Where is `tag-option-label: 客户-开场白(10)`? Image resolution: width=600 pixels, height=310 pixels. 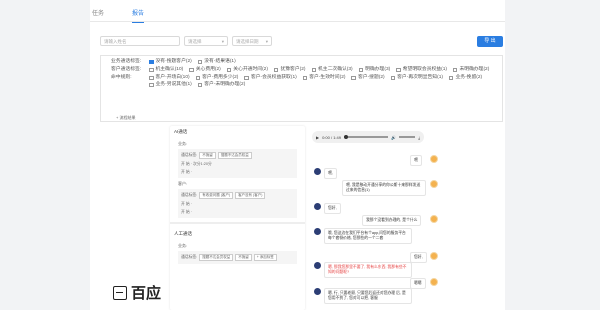
tag-option-label: 客户-开场白(10) is located at coordinates (172, 77).